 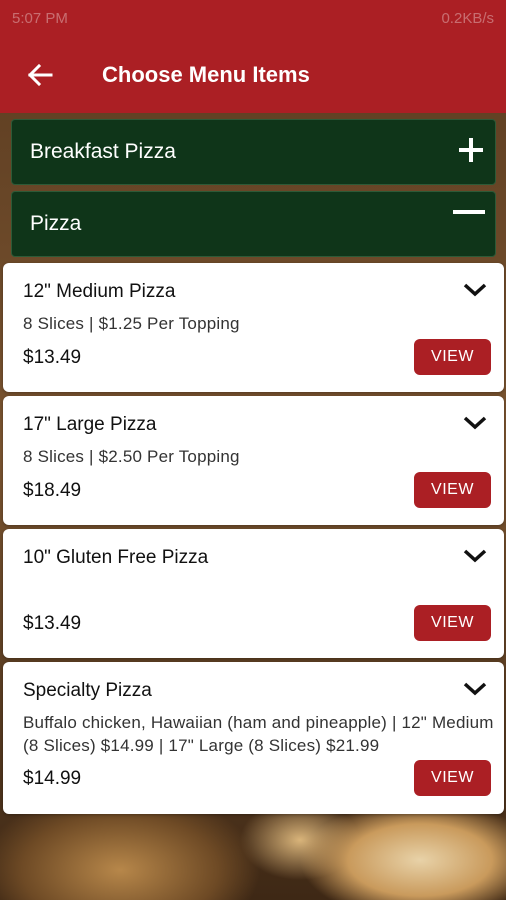 I want to click on status-time: 5:07 PM, so click(x=40, y=18).